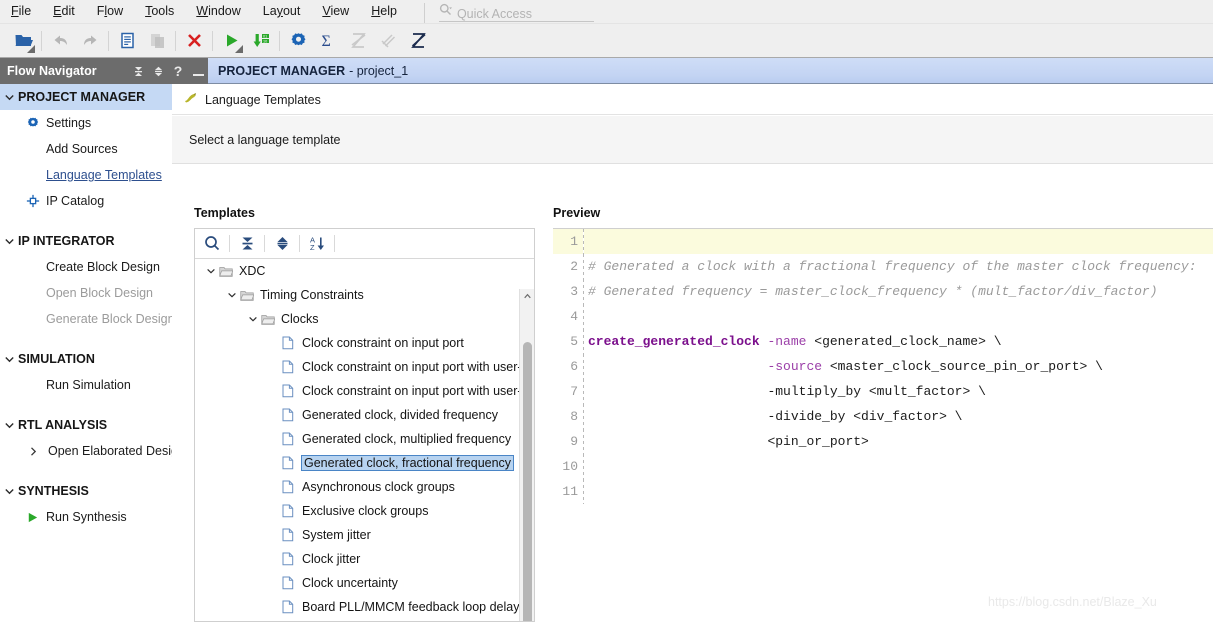  I want to click on code-line: 10, so click(883, 466).